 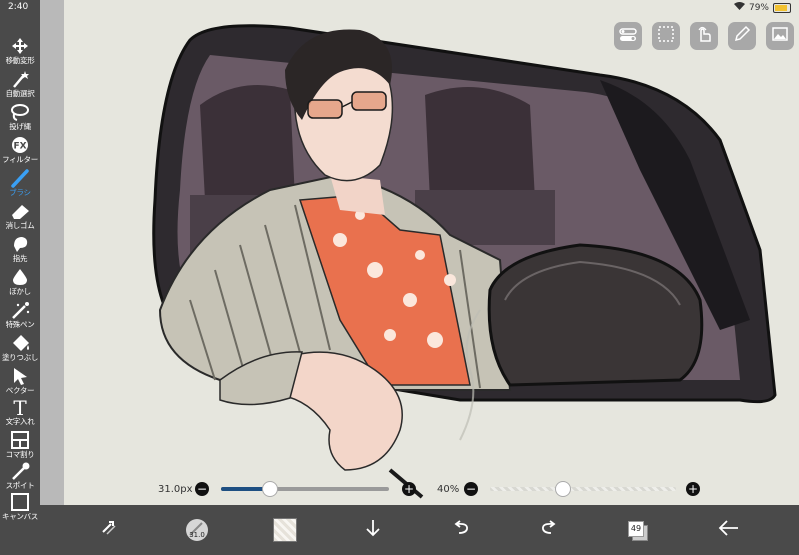 I want to click on redo-button, so click(x=549, y=530).